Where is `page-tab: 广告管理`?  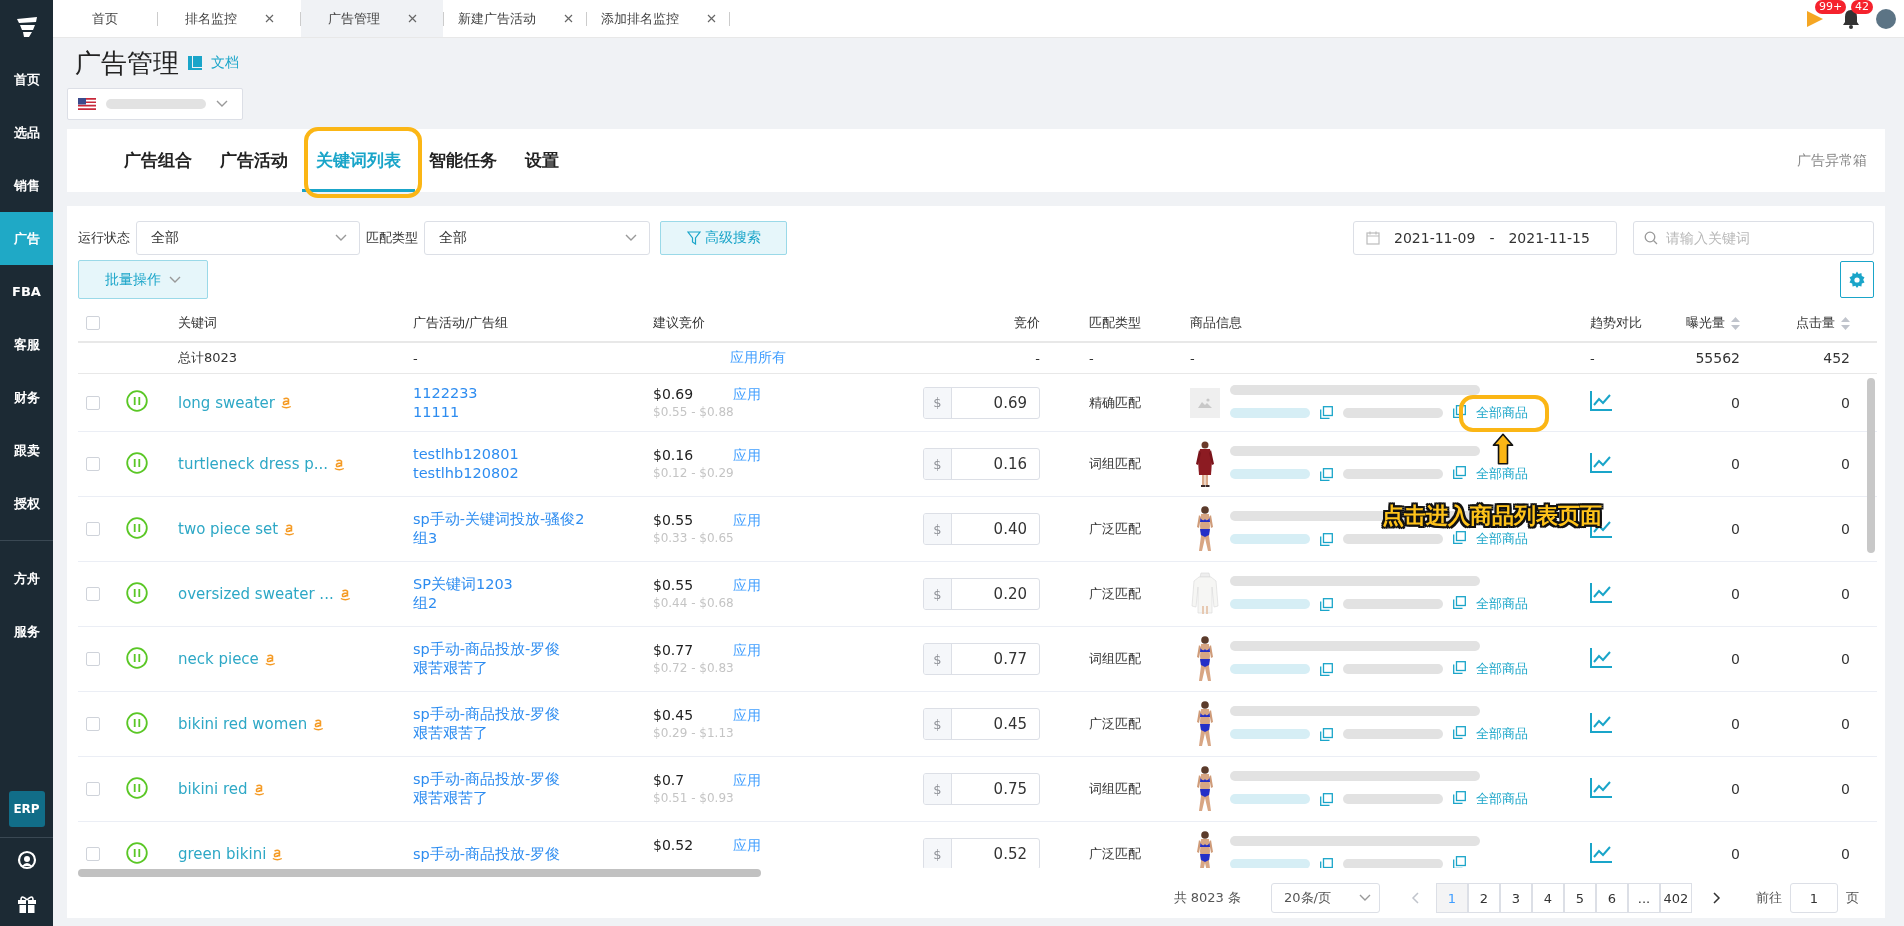 page-tab: 广告管理 is located at coordinates (372, 18).